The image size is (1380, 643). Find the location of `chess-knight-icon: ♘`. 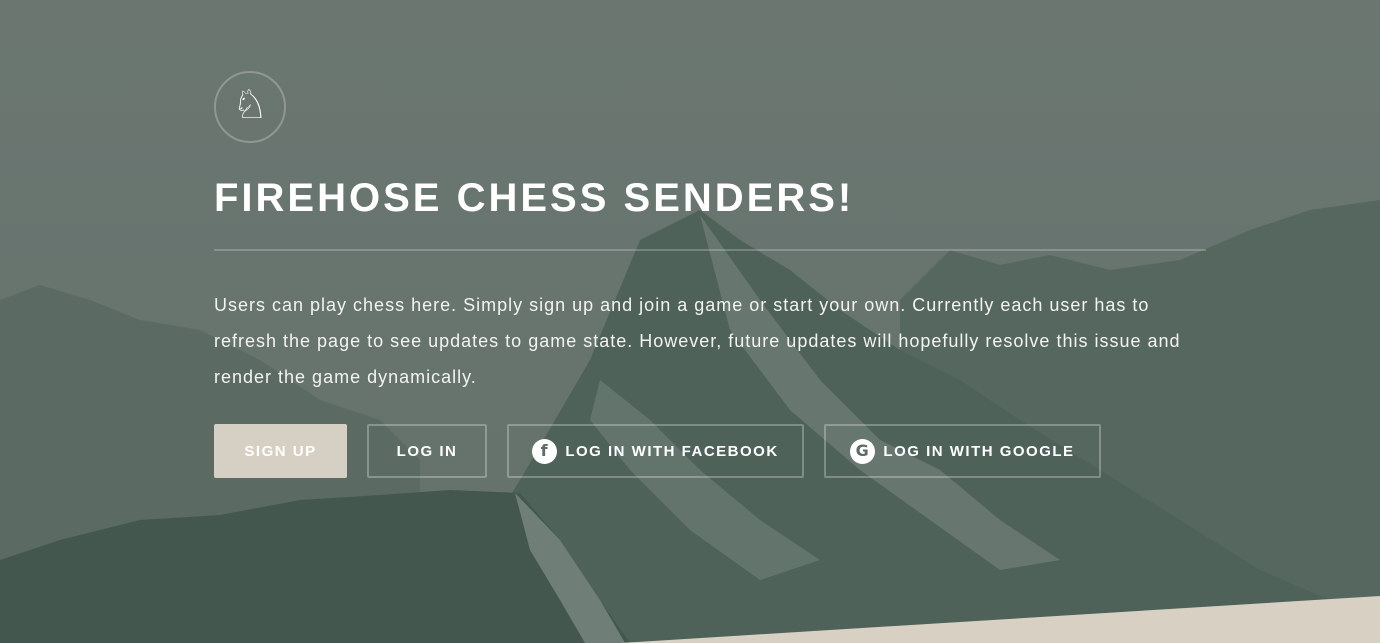

chess-knight-icon: ♘ is located at coordinates (250, 105).